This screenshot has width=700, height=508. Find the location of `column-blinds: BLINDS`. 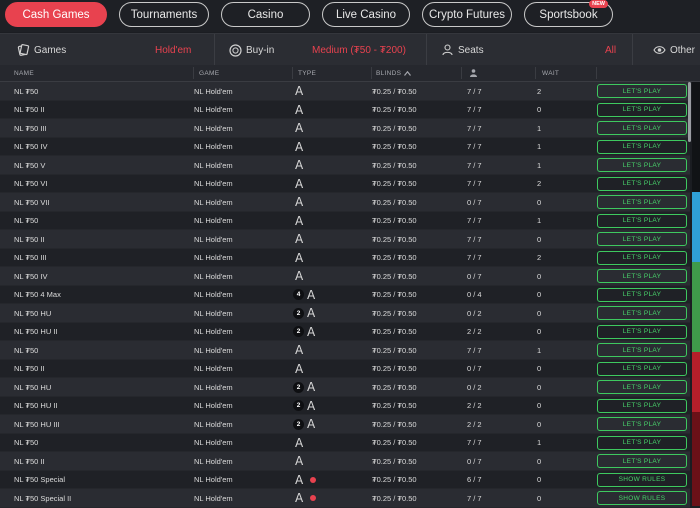

column-blinds: BLINDS is located at coordinates (394, 73).